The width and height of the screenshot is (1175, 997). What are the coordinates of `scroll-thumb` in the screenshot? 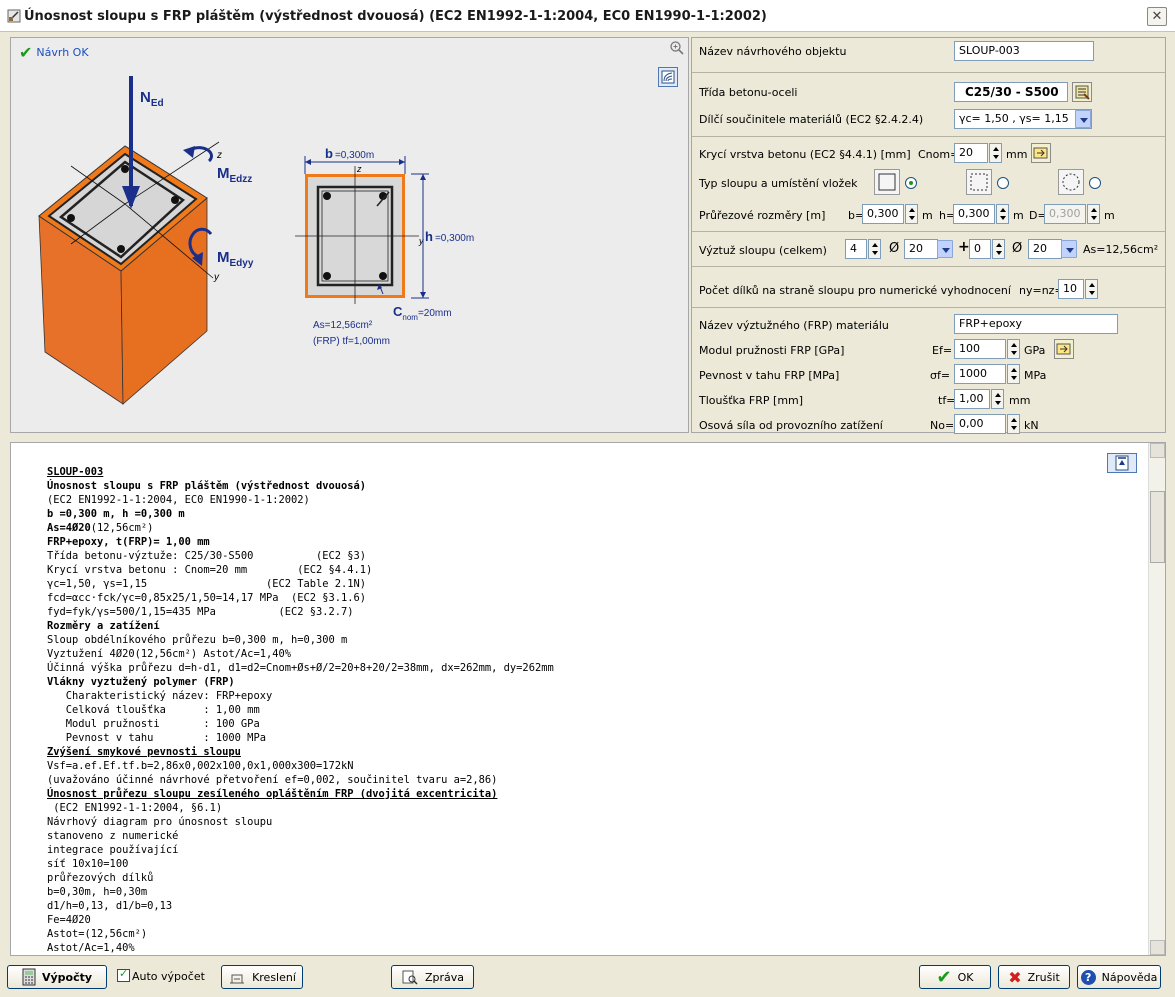 It's located at (1157, 527).